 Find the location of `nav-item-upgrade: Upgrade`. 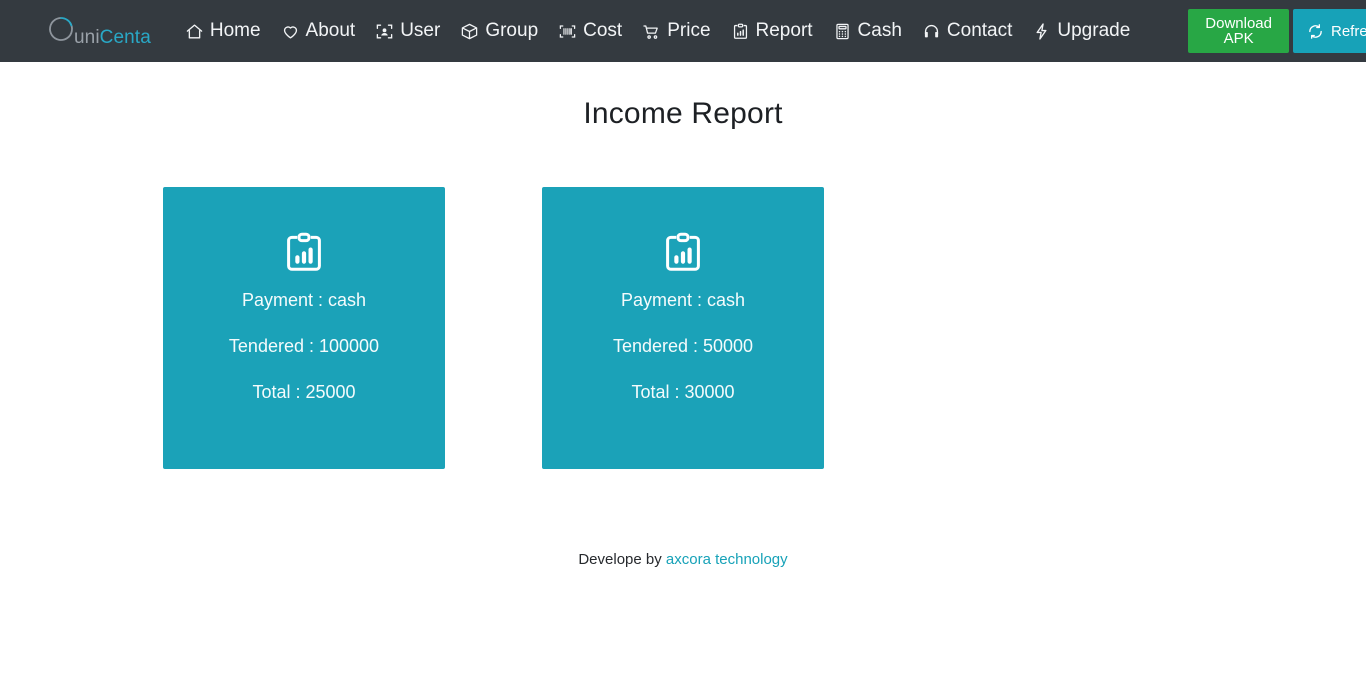

nav-item-upgrade: Upgrade is located at coordinates (1081, 31).